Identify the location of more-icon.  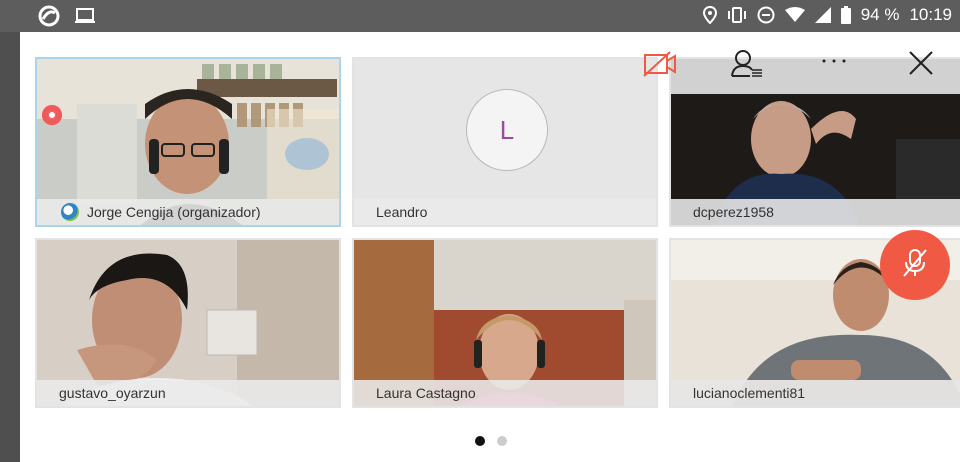
(835, 61).